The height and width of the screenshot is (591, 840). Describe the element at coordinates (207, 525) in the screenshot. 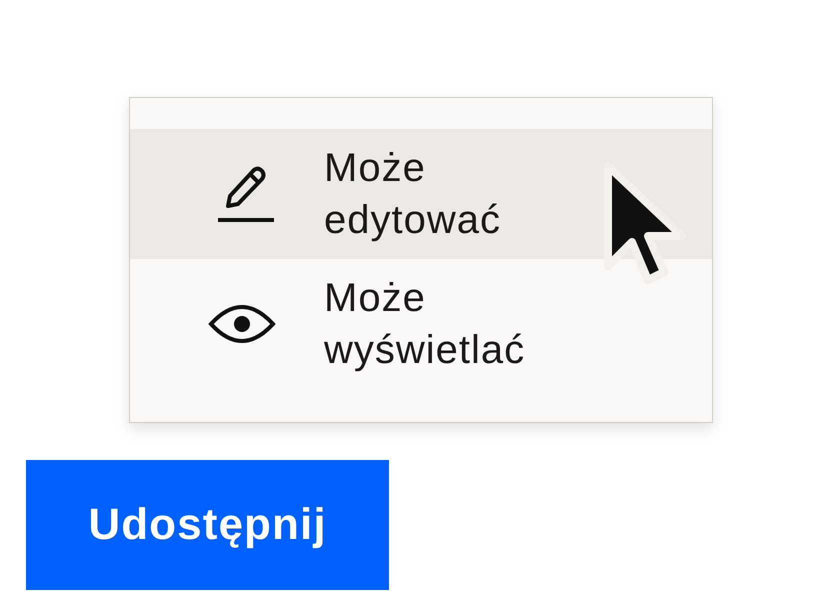

I see `share-button: Udostępnij` at that location.